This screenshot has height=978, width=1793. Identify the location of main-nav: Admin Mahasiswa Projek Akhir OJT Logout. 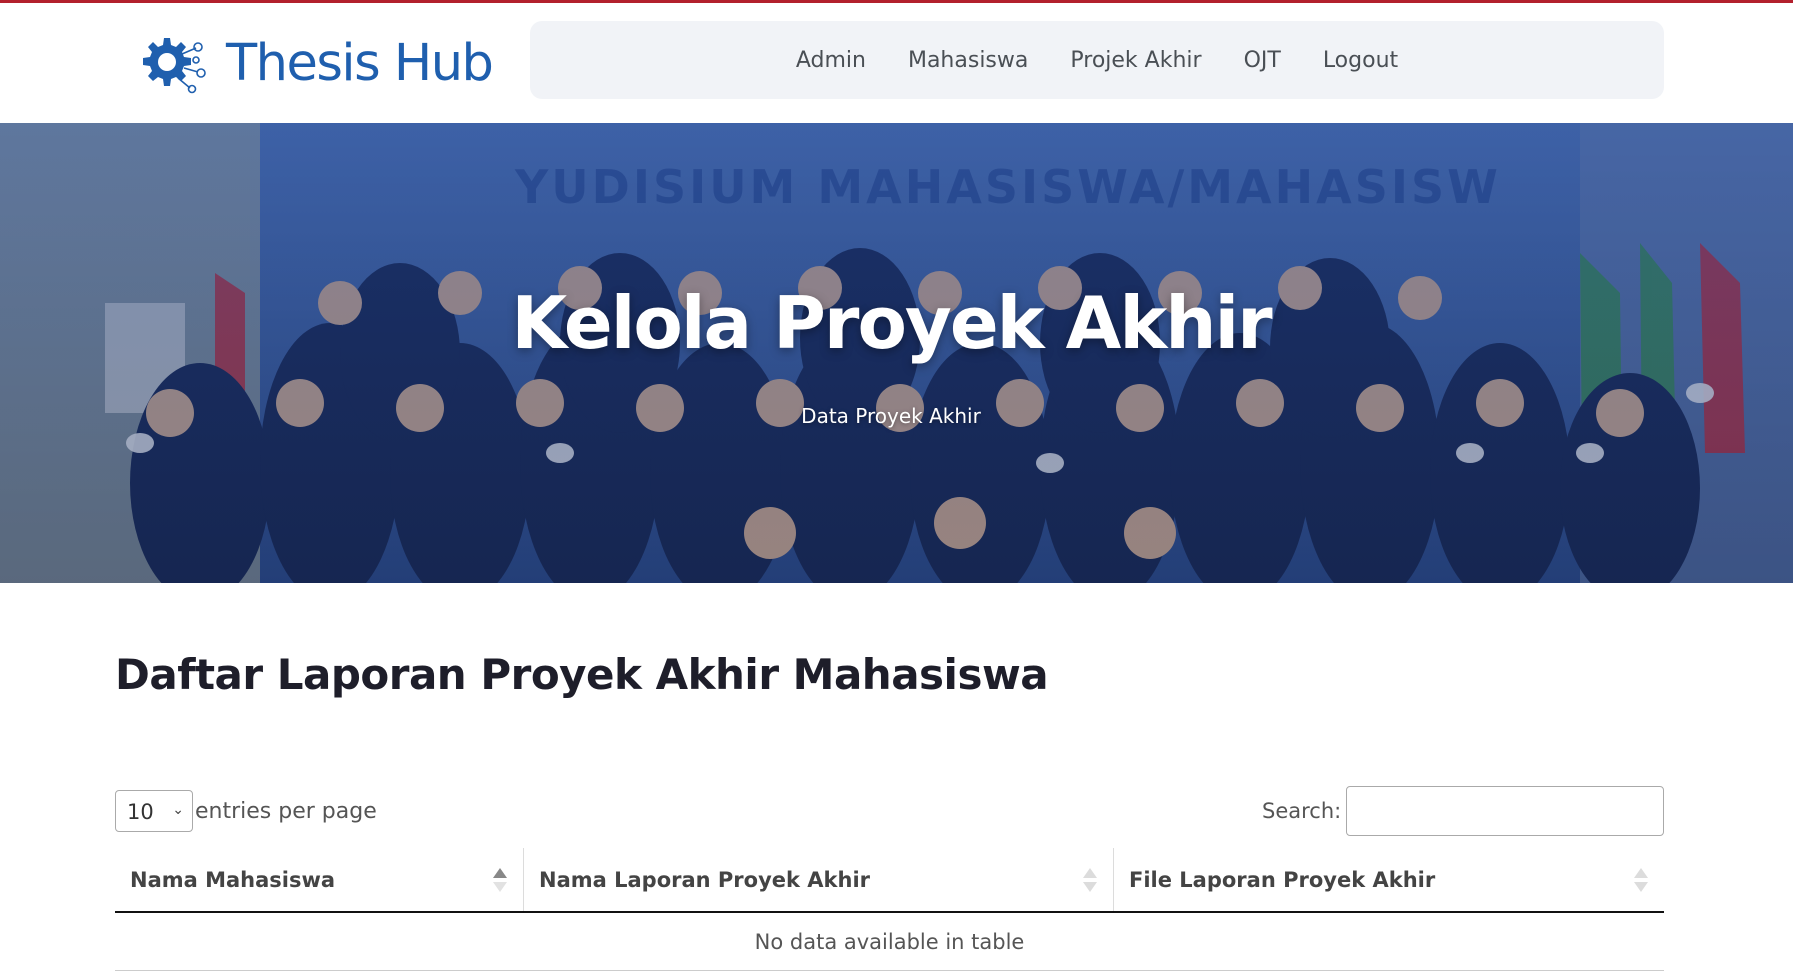
(1097, 60).